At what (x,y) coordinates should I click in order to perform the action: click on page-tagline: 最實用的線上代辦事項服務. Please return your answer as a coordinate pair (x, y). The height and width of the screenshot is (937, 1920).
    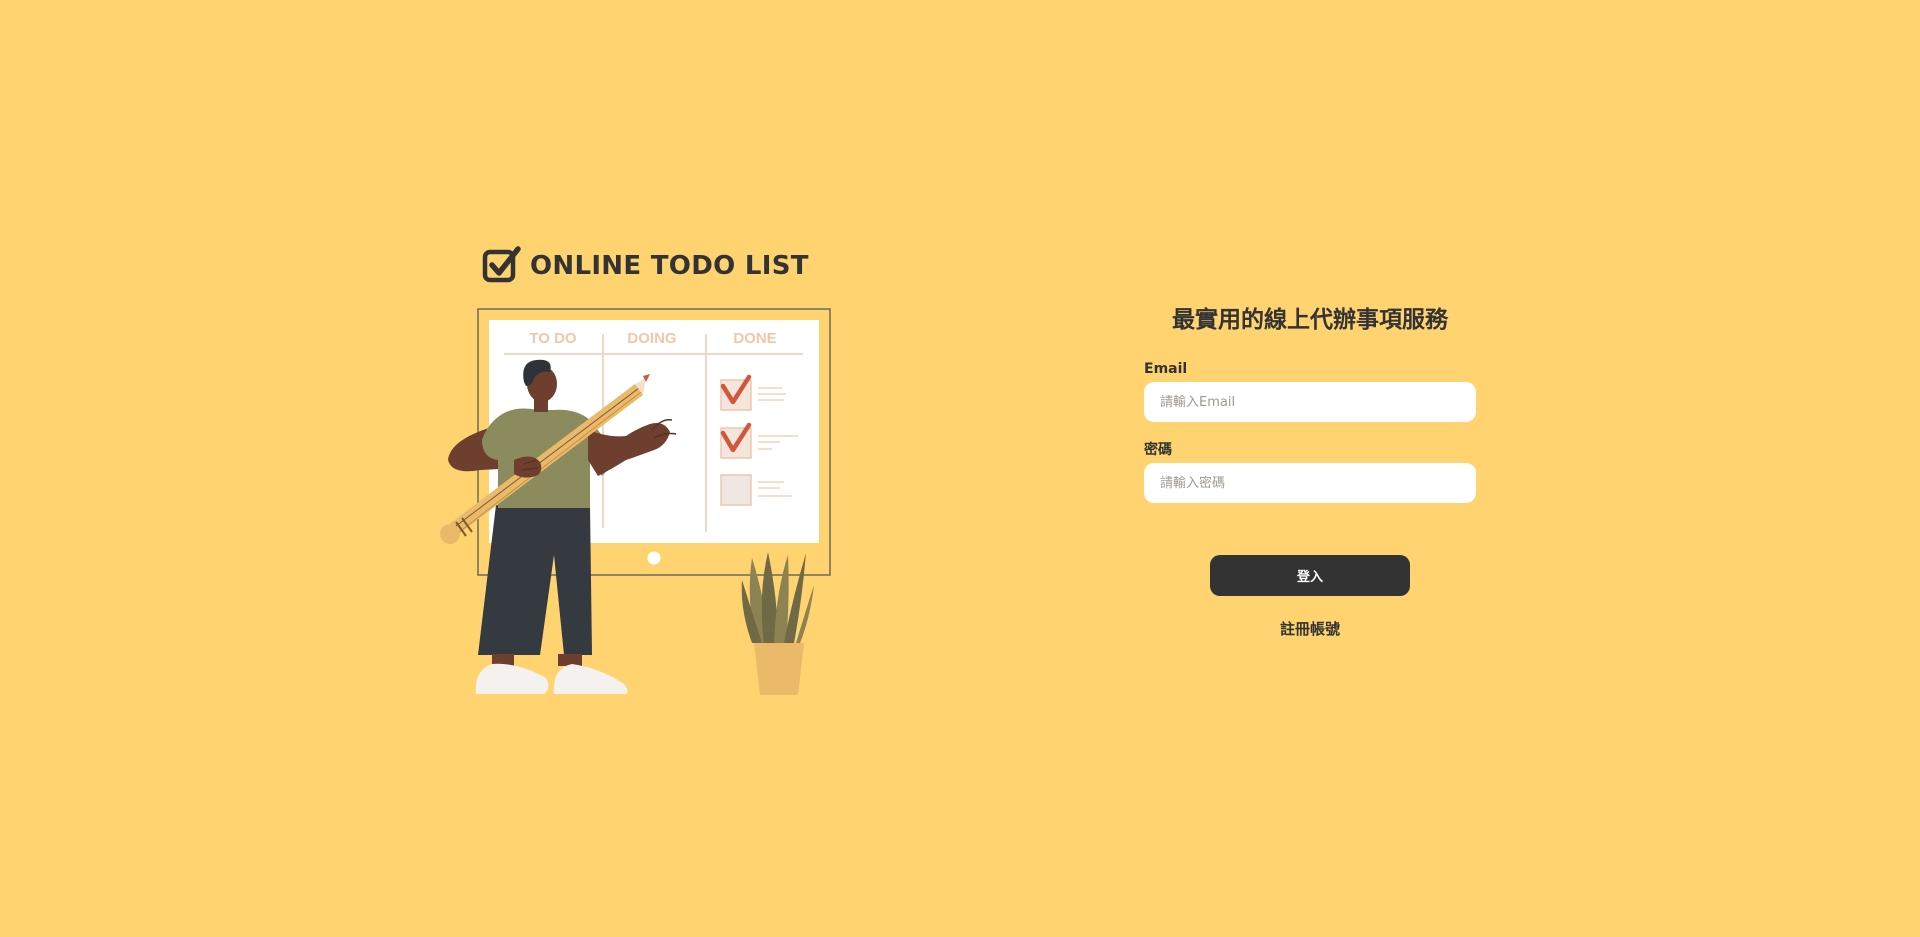
    Looking at the image, I should click on (1310, 320).